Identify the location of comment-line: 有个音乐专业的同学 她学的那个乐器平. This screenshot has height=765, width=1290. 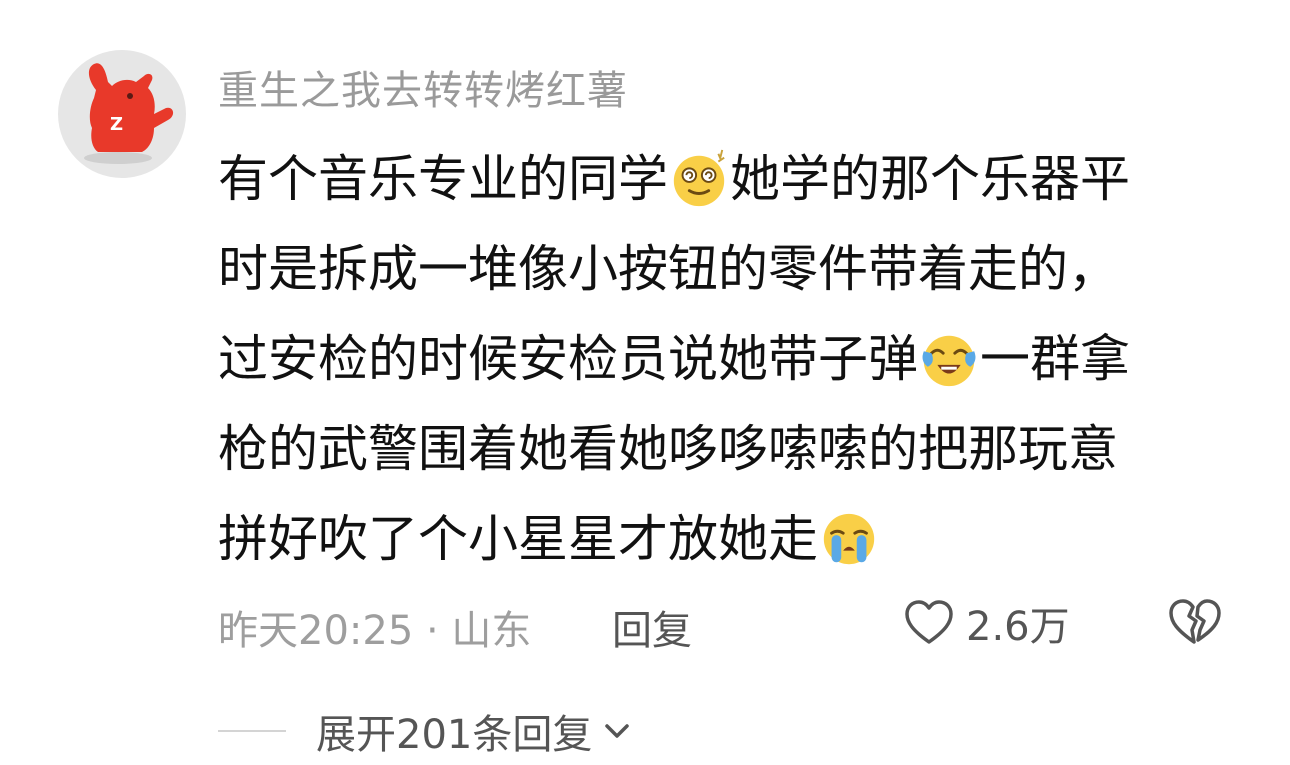
(718, 179).